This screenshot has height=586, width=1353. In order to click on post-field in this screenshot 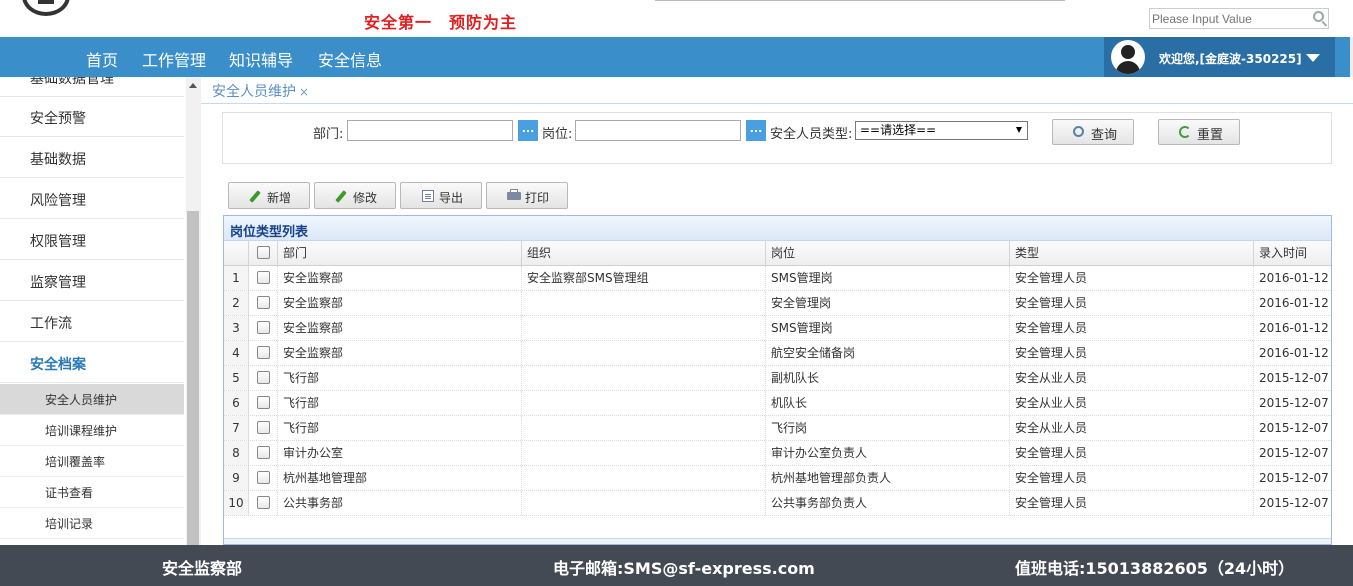, I will do `click(658, 130)`.